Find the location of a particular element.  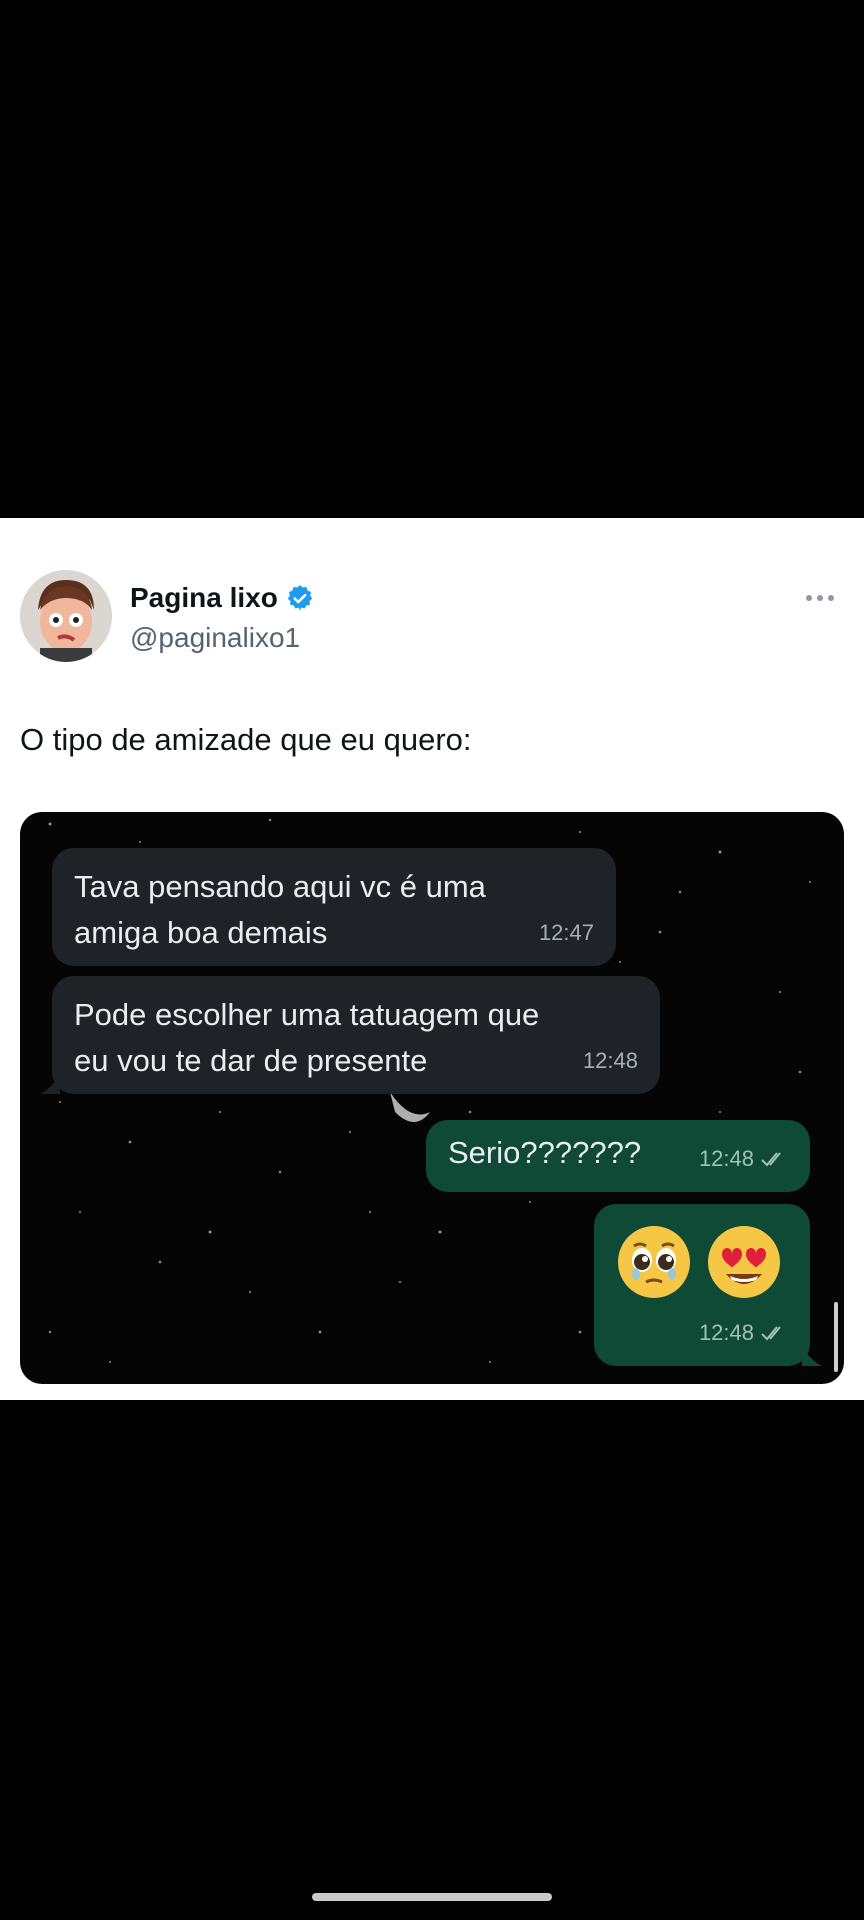

more-options-icon is located at coordinates (820, 598).